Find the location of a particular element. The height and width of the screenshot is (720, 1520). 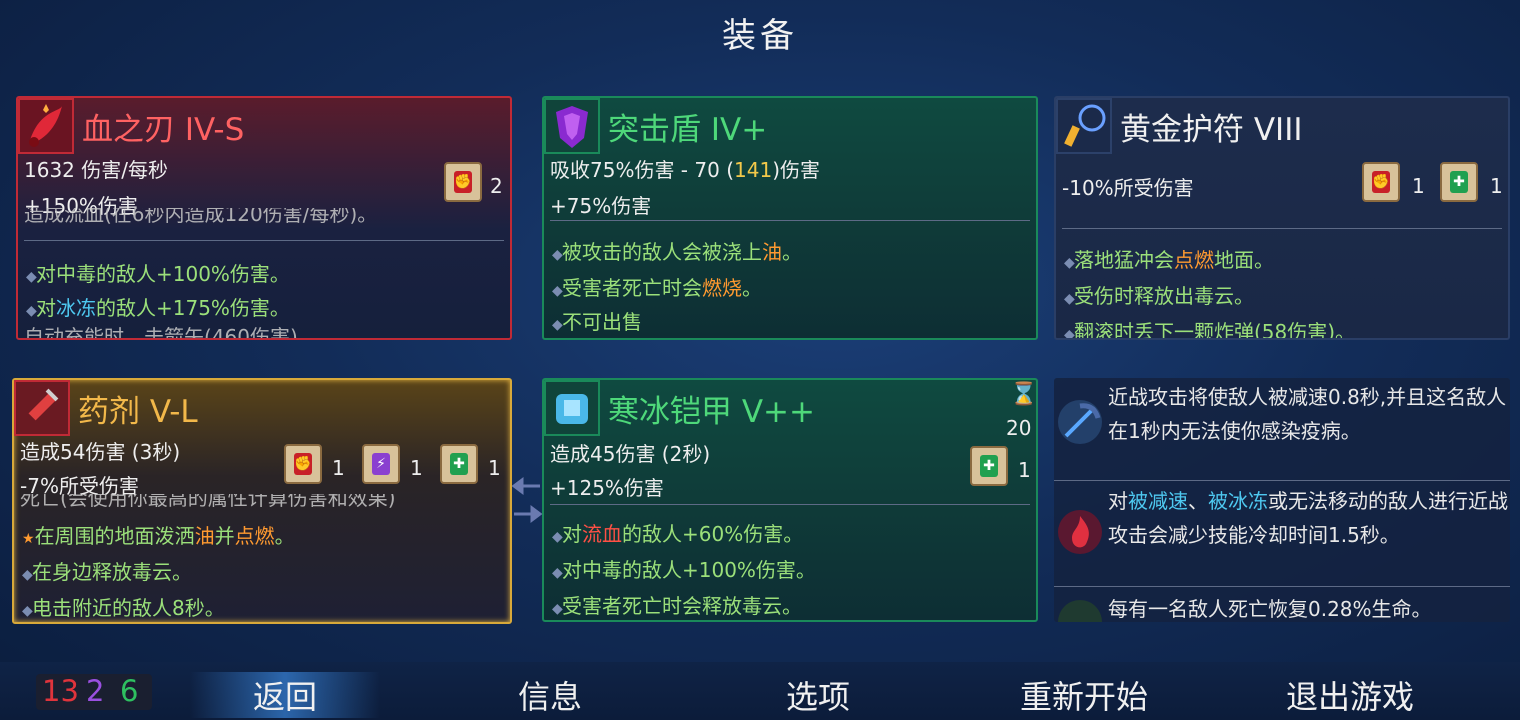

tactics-count: 2 is located at coordinates (95, 691).